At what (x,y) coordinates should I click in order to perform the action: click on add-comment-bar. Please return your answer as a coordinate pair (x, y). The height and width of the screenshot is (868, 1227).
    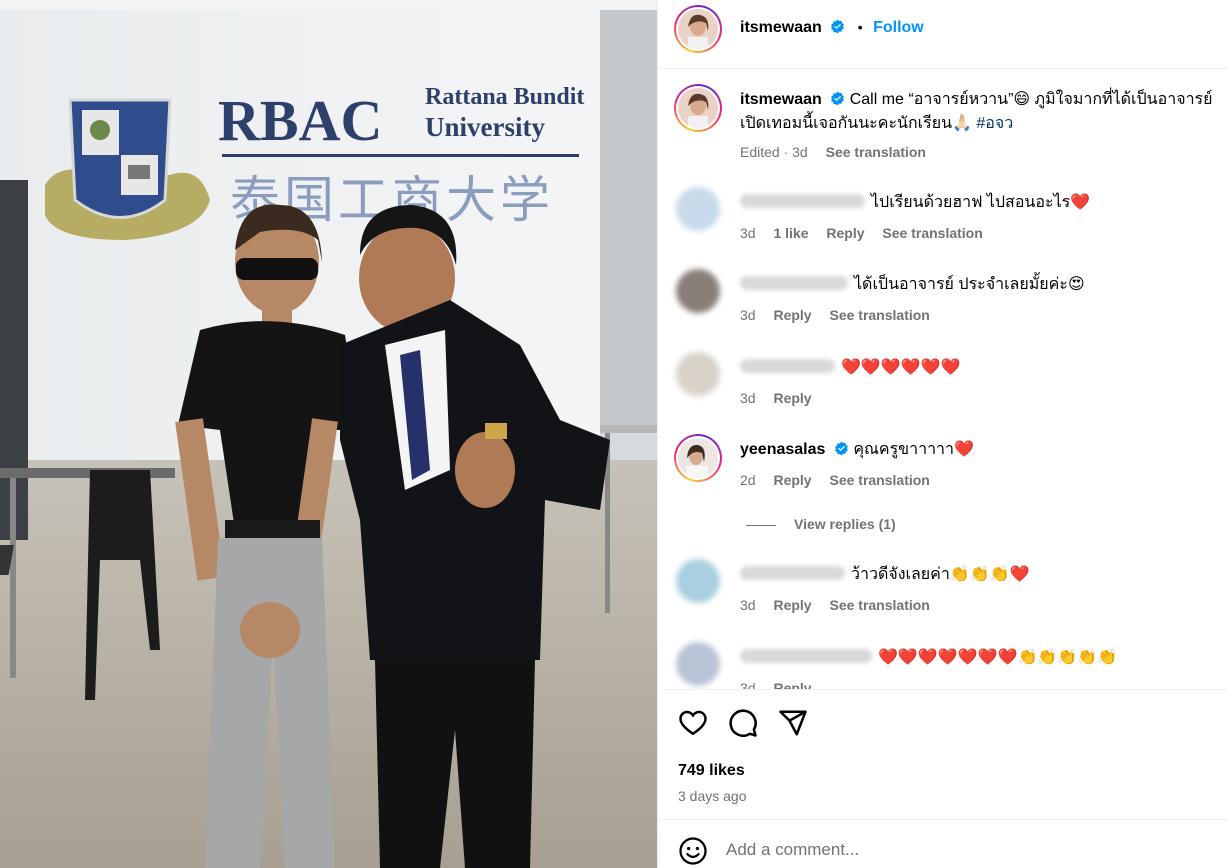
    Looking at the image, I should click on (942, 843).